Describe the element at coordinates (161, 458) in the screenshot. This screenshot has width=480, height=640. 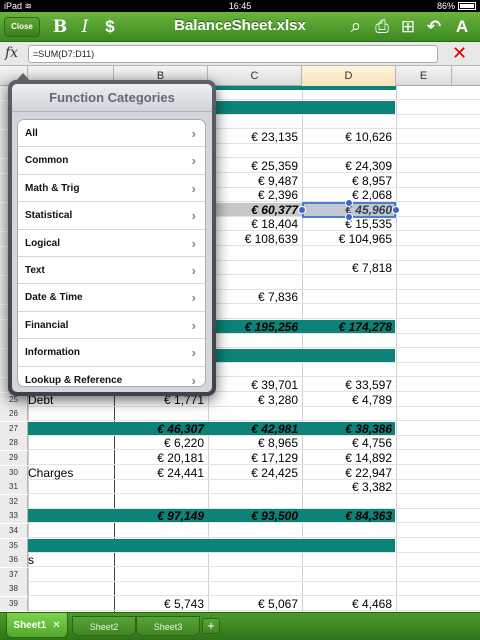
I see `table-cell: € 20,181` at that location.